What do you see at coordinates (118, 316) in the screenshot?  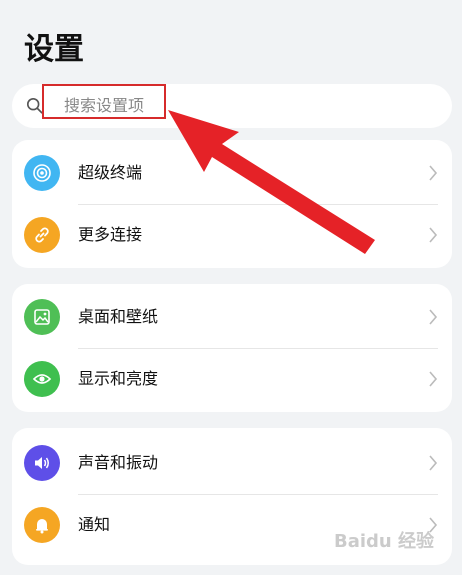 I see `settings-item-label: 桌面和壁纸` at bounding box center [118, 316].